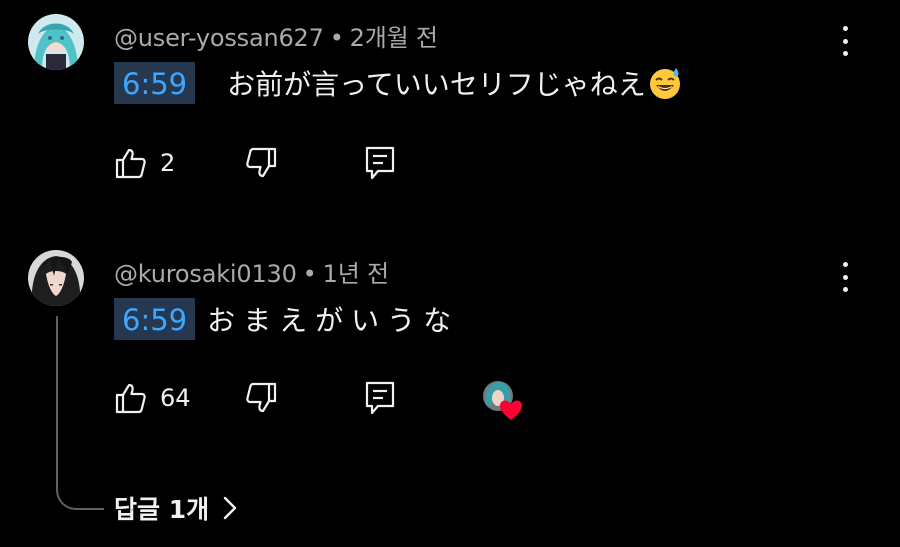  What do you see at coordinates (665, 83) in the screenshot?
I see `sweat-smile-emoji-icon` at bounding box center [665, 83].